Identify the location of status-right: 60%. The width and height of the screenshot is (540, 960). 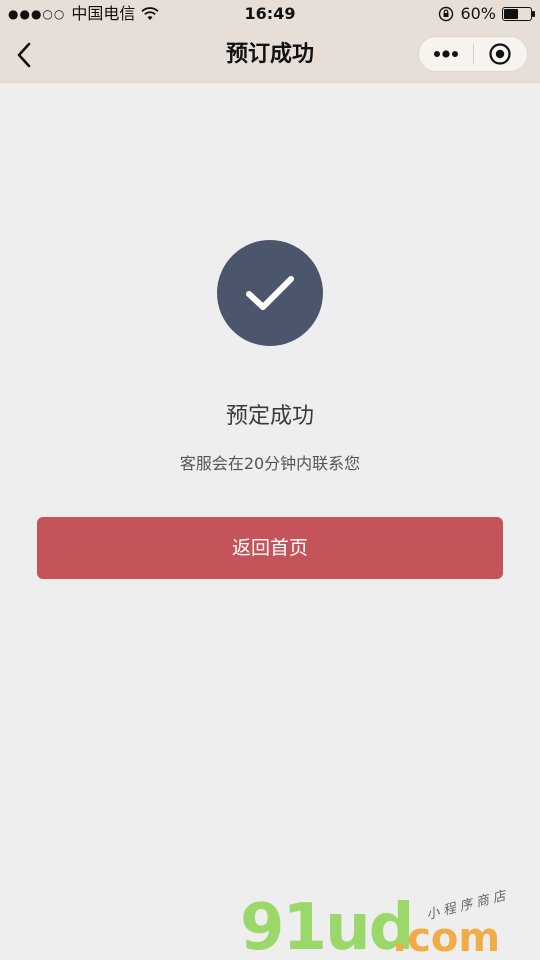
(486, 14).